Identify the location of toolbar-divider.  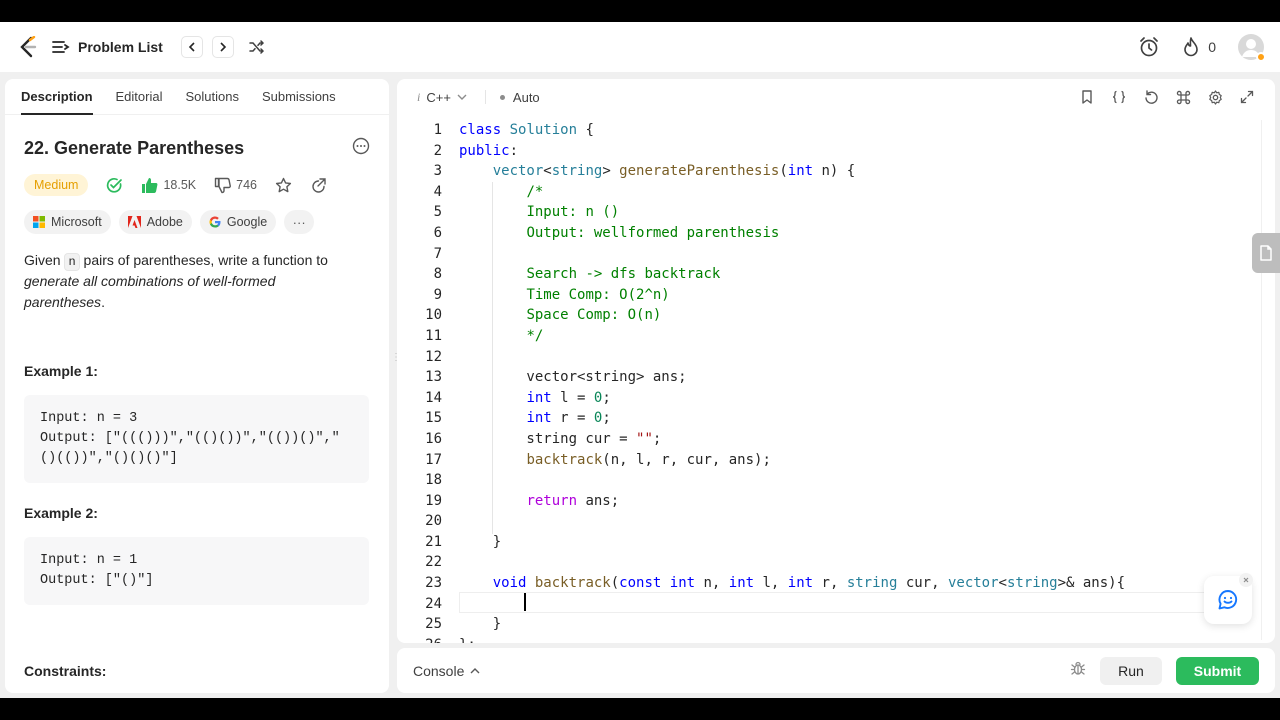
(485, 97).